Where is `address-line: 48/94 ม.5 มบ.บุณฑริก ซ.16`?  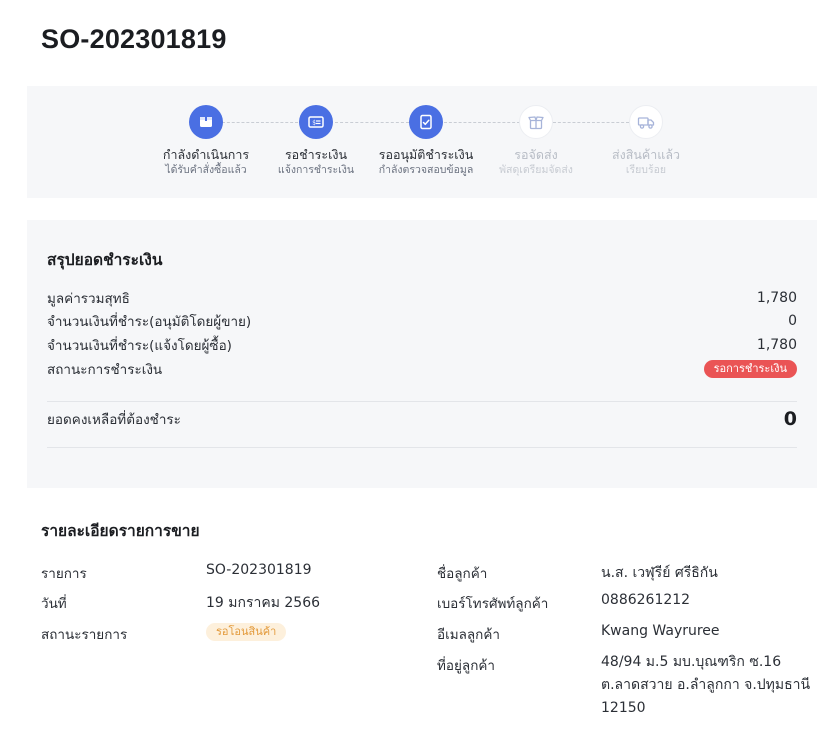
address-line: 48/94 ม.5 มบ.บุณฑริก ซ.16 is located at coordinates (691, 662).